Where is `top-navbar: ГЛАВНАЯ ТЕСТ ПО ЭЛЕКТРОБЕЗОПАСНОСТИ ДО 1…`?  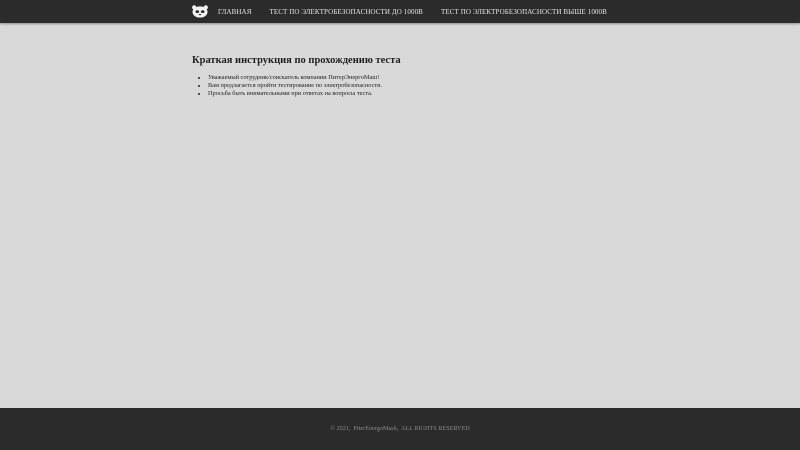 top-navbar: ГЛАВНАЯ ТЕСТ ПО ЭЛЕКТРОБЕЗОПАСНОСТИ ДО 1… is located at coordinates (400, 11).